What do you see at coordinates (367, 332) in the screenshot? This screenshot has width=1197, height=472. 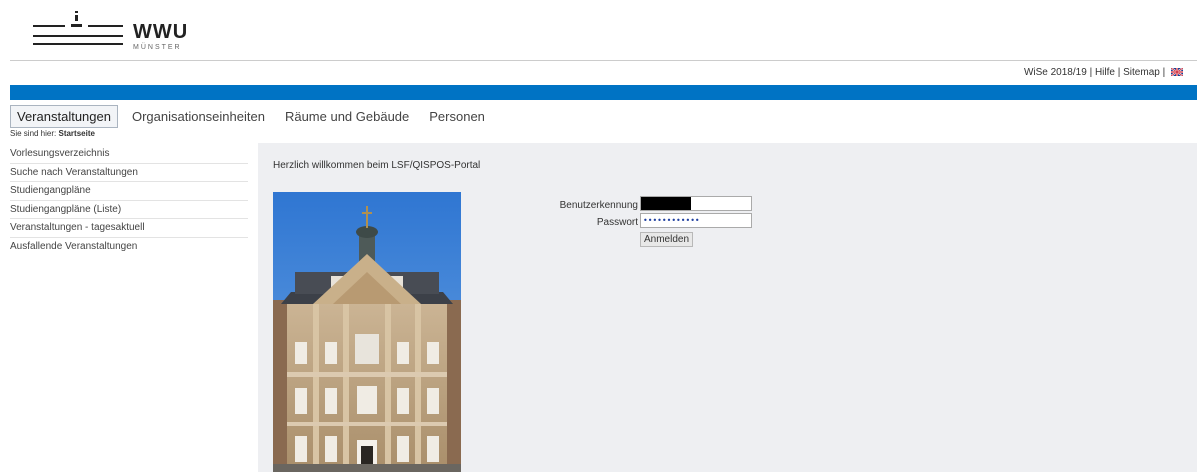 I see `castle-photo` at bounding box center [367, 332].